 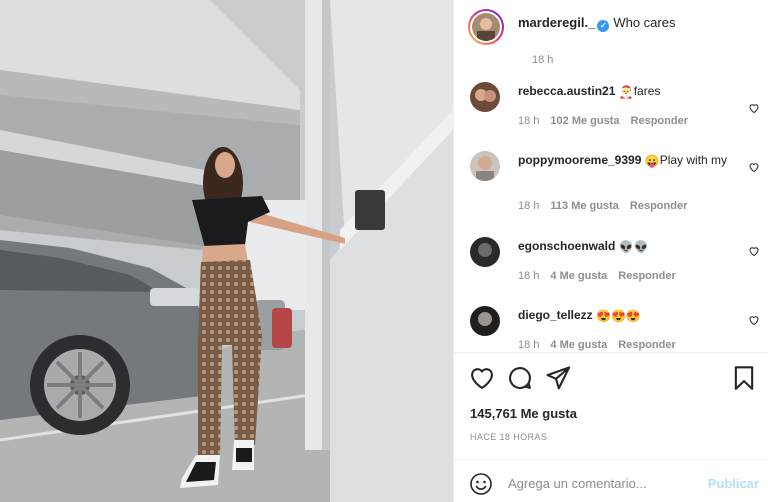 What do you see at coordinates (556, 22) in the screenshot?
I see `author-username: marderegil._` at bounding box center [556, 22].